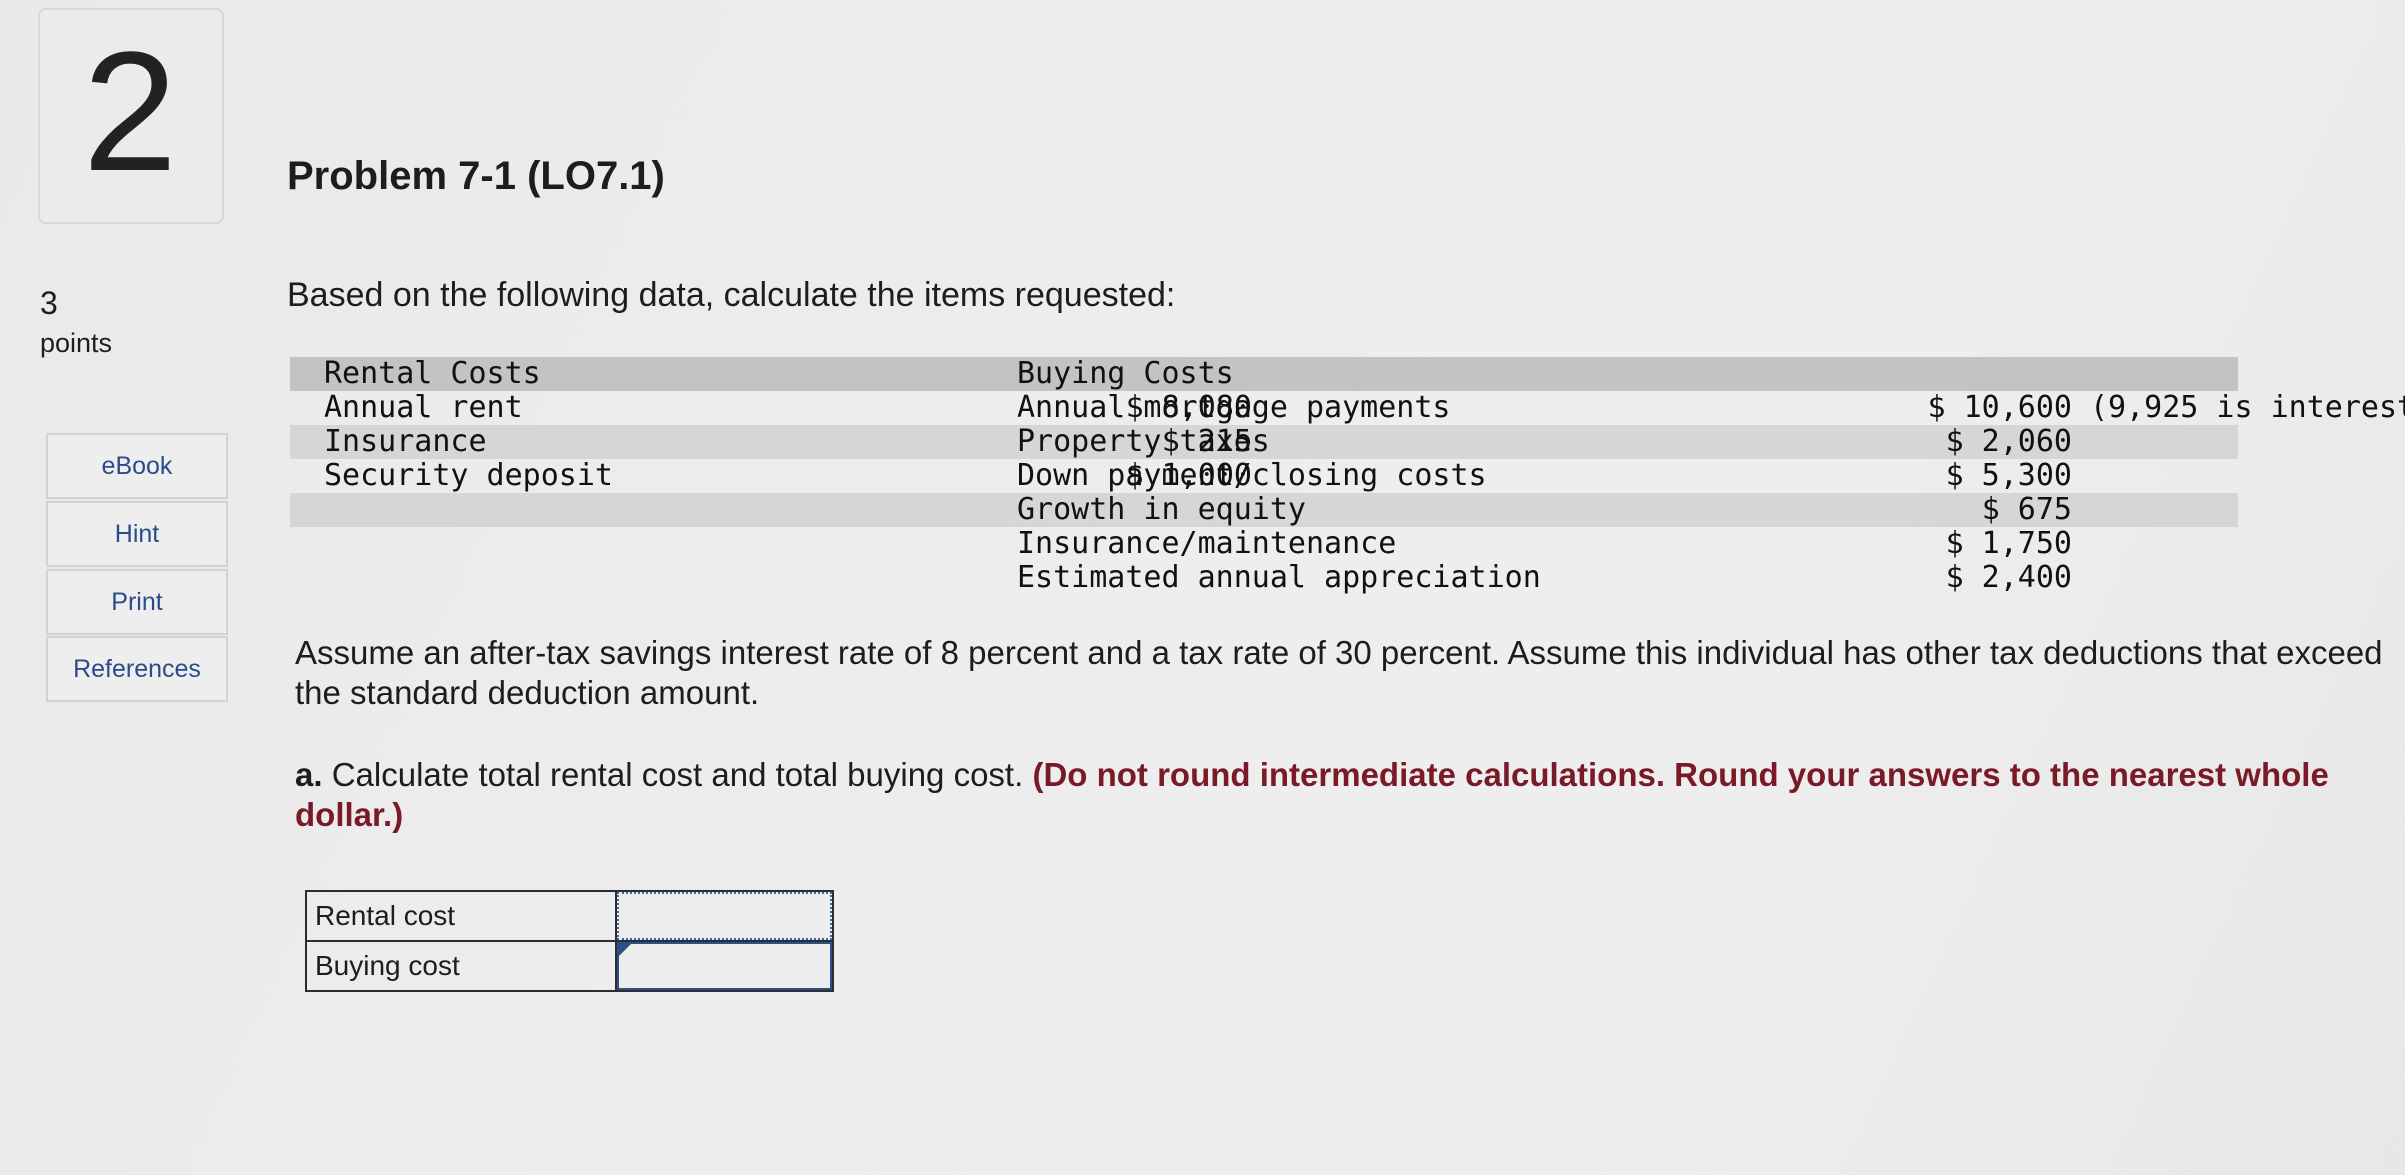 The width and height of the screenshot is (2405, 1175). What do you see at coordinates (1279, 577) in the screenshot?
I see `buying-row-label: Estimated annual appreciation` at bounding box center [1279, 577].